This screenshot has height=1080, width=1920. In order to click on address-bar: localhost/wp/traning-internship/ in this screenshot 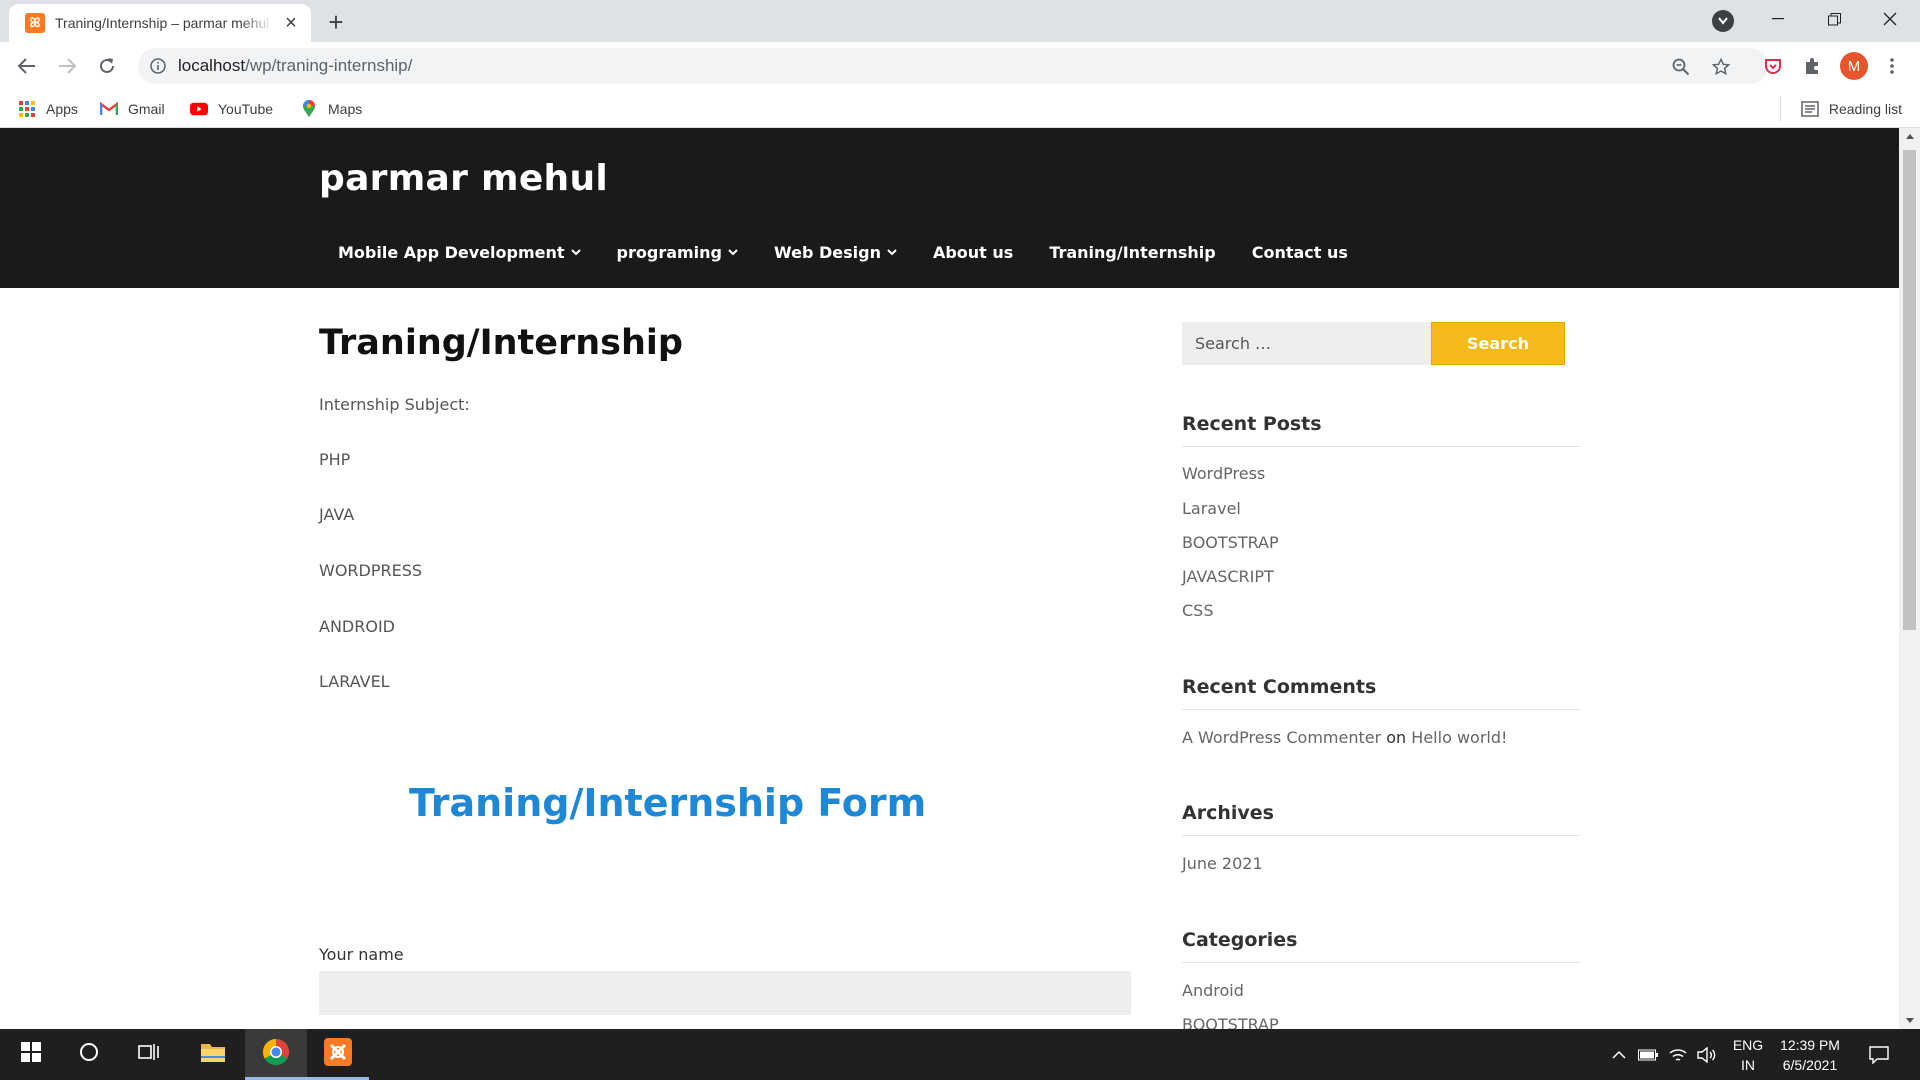, I will do `click(953, 66)`.